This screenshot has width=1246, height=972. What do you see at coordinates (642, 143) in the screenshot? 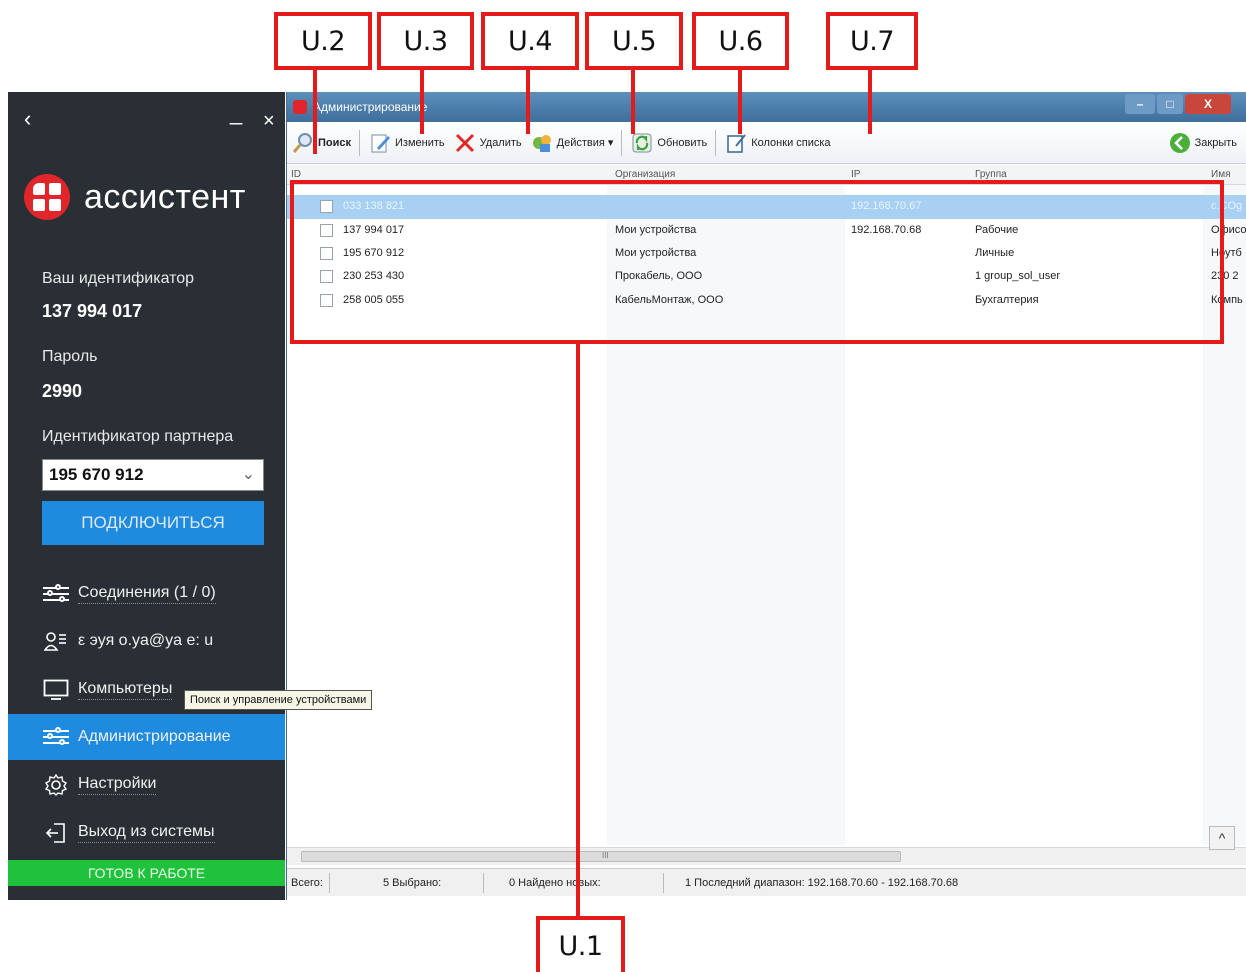
I see `refresh-icon` at bounding box center [642, 143].